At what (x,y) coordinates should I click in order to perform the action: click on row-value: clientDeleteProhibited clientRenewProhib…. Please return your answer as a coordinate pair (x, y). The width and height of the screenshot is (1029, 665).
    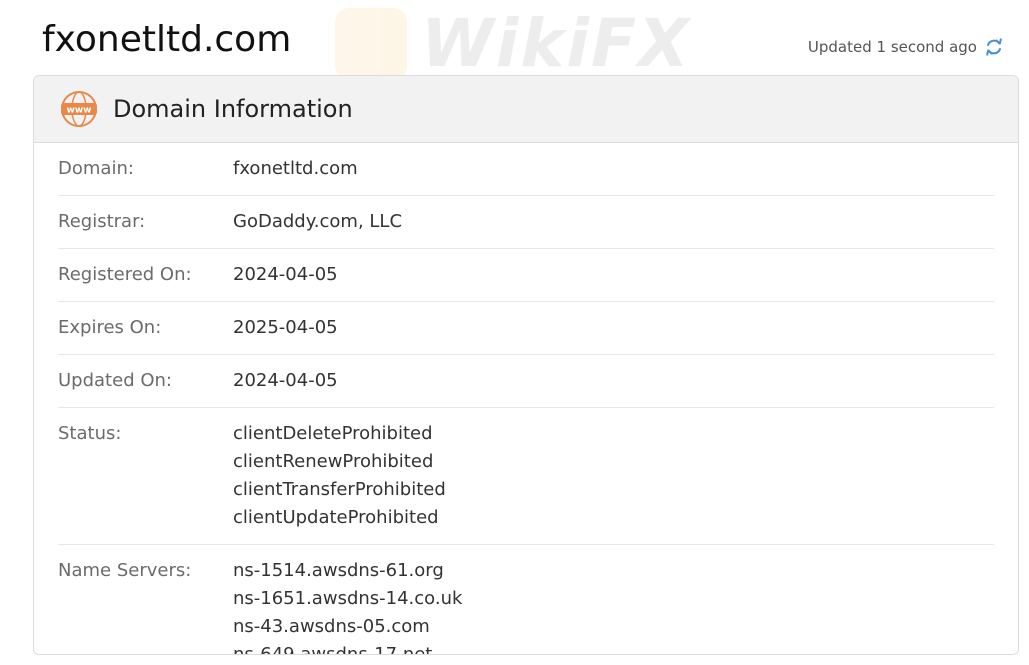
    Looking at the image, I should click on (339, 476).